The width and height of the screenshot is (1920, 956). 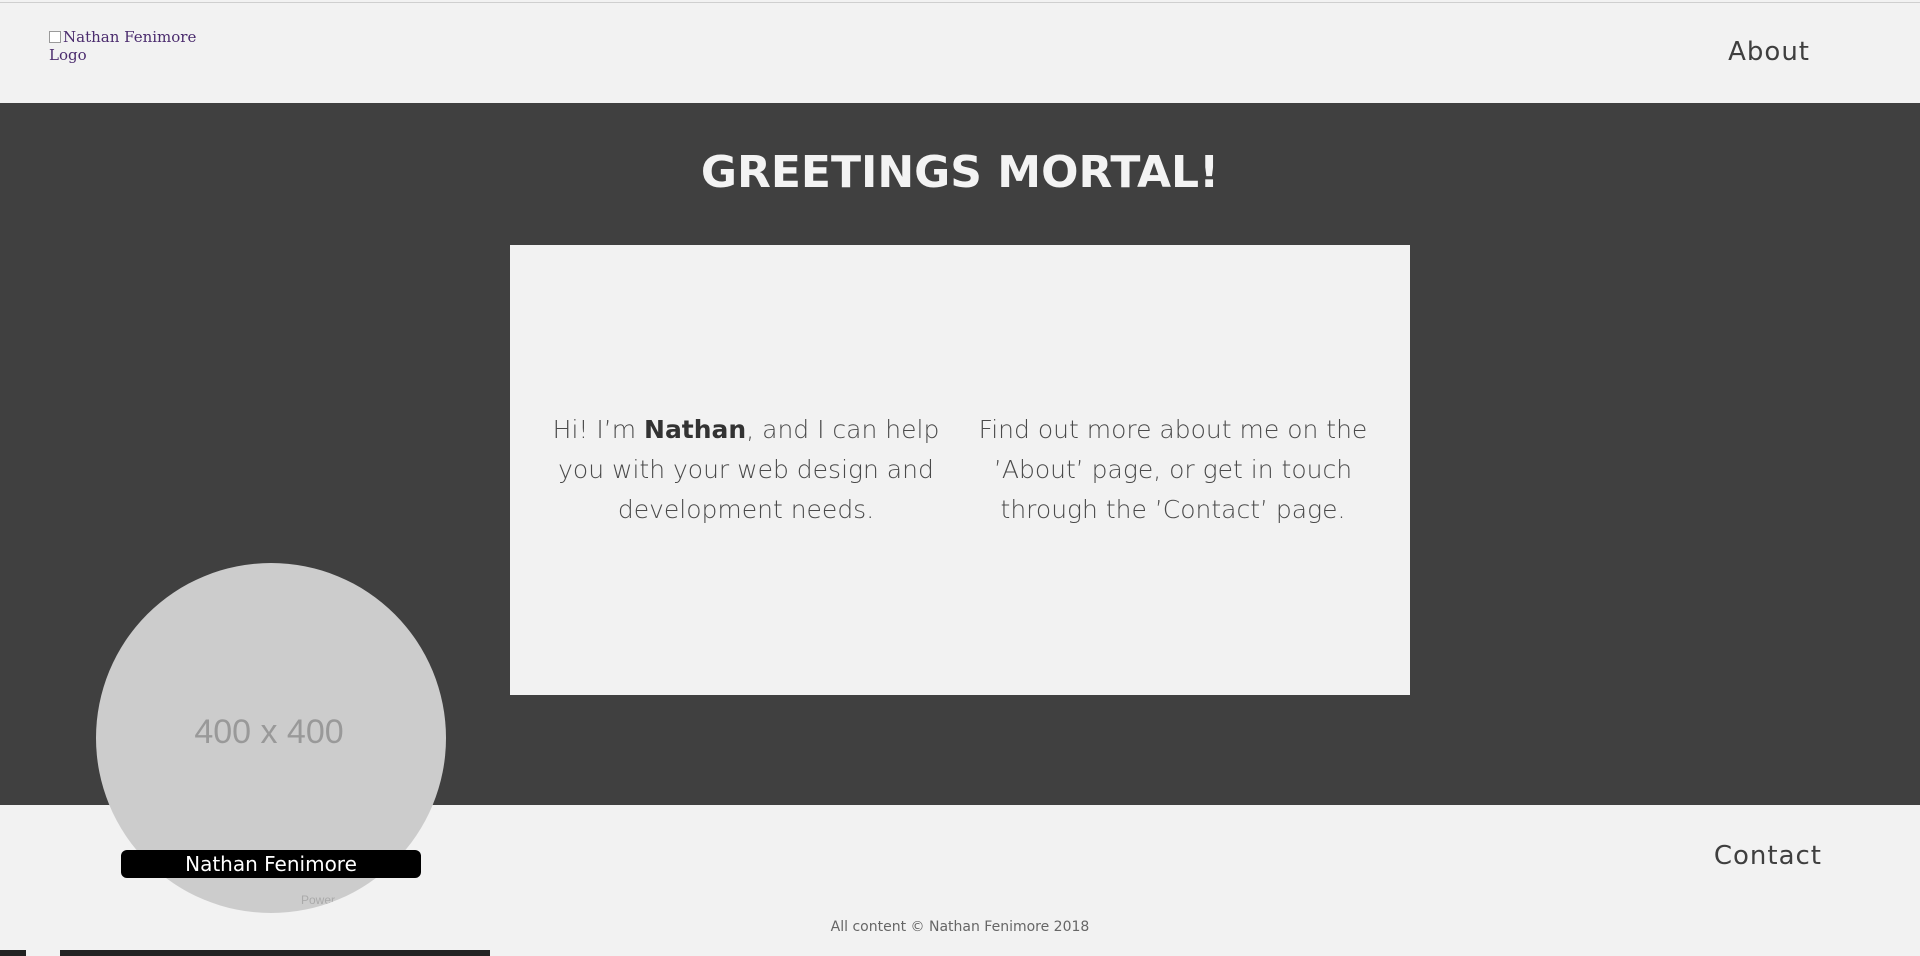 I want to click on profile-name-tag: Nathan Fenimore, so click(x=271, y=864).